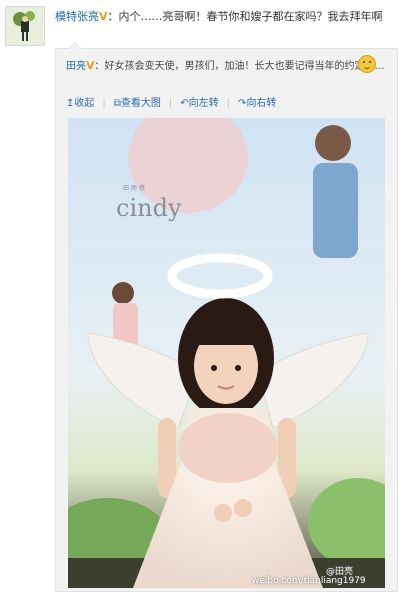  What do you see at coordinates (261, 103) in the screenshot?
I see `rotate-right-label: 向右转` at bounding box center [261, 103].